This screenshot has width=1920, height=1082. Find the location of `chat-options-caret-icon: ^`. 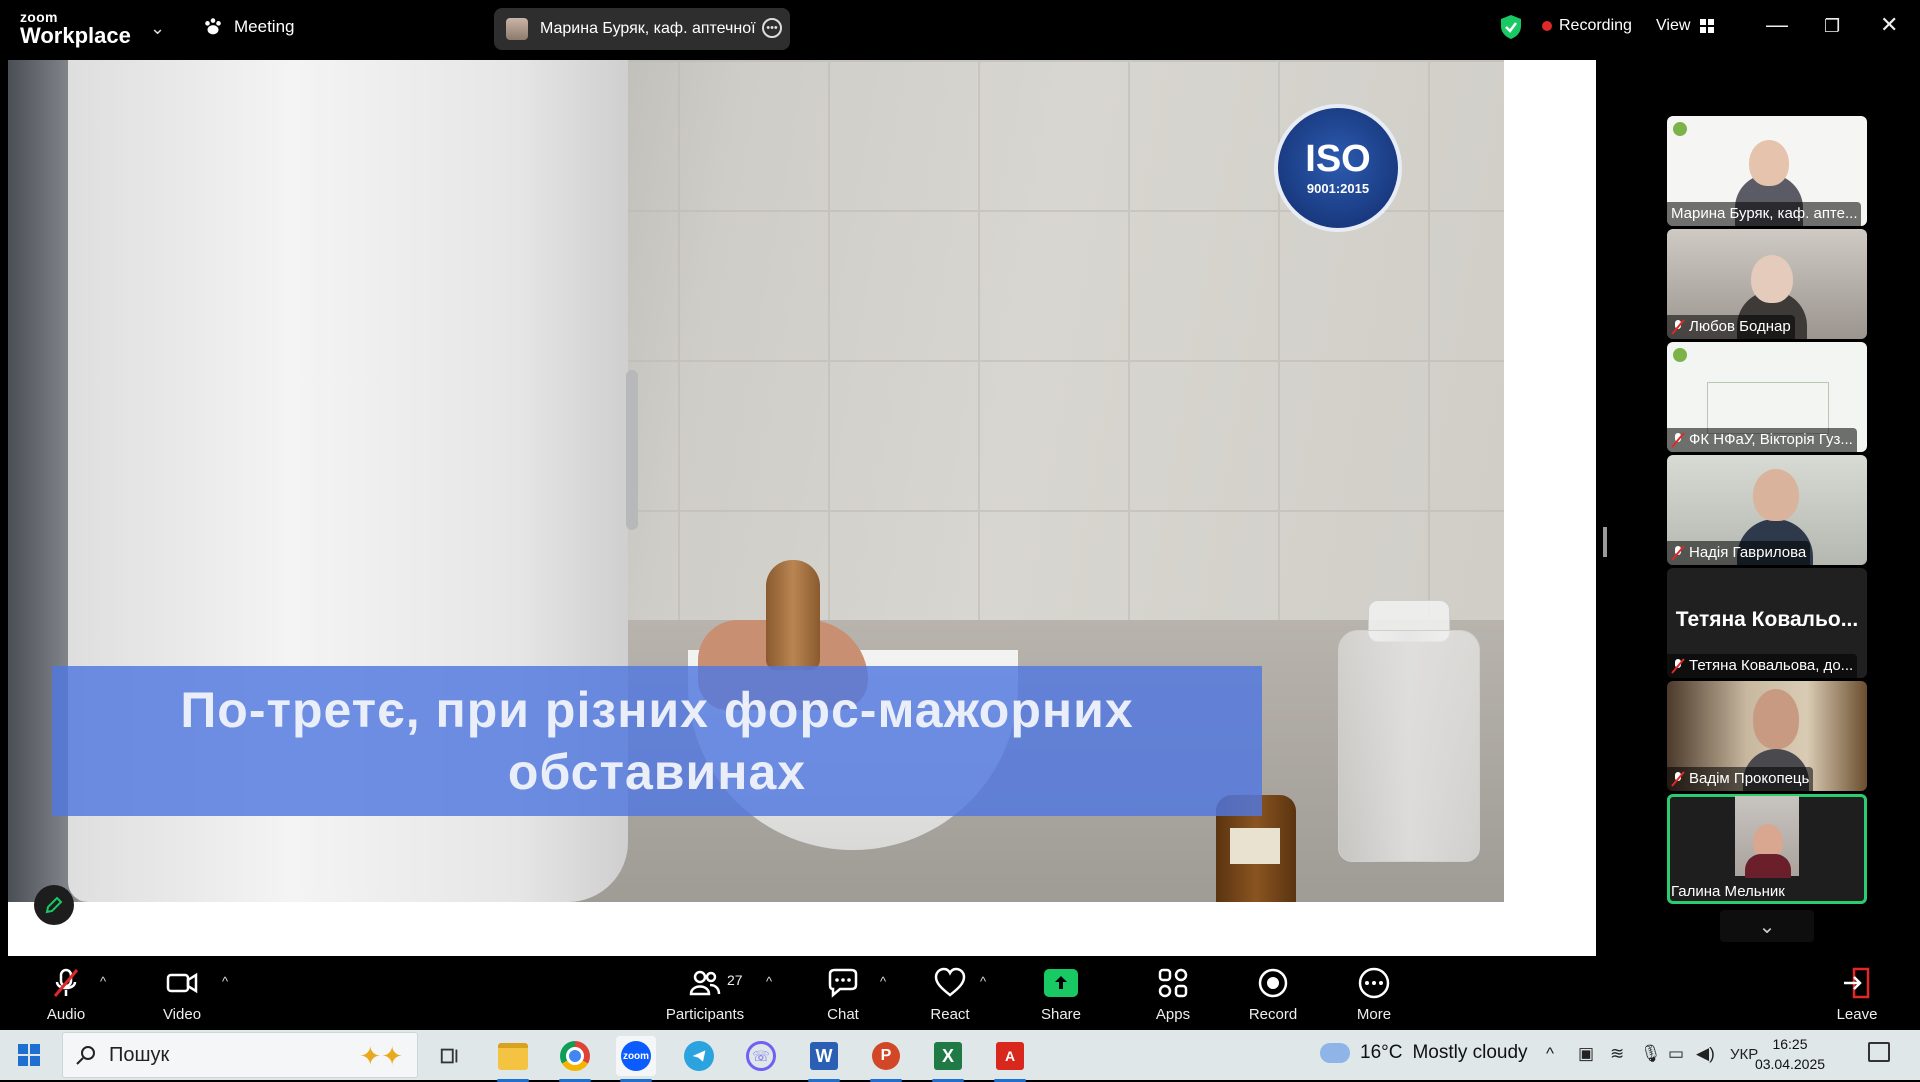

chat-options-caret-icon: ^ is located at coordinates (883, 981).